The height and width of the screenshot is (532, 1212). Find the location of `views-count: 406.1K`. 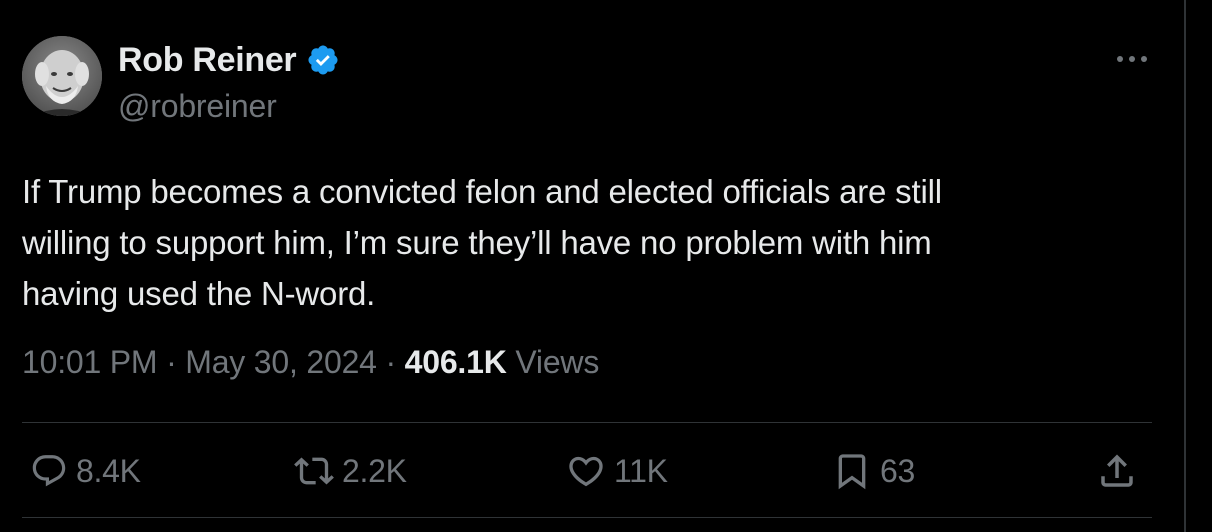

views-count: 406.1K is located at coordinates (455, 362).